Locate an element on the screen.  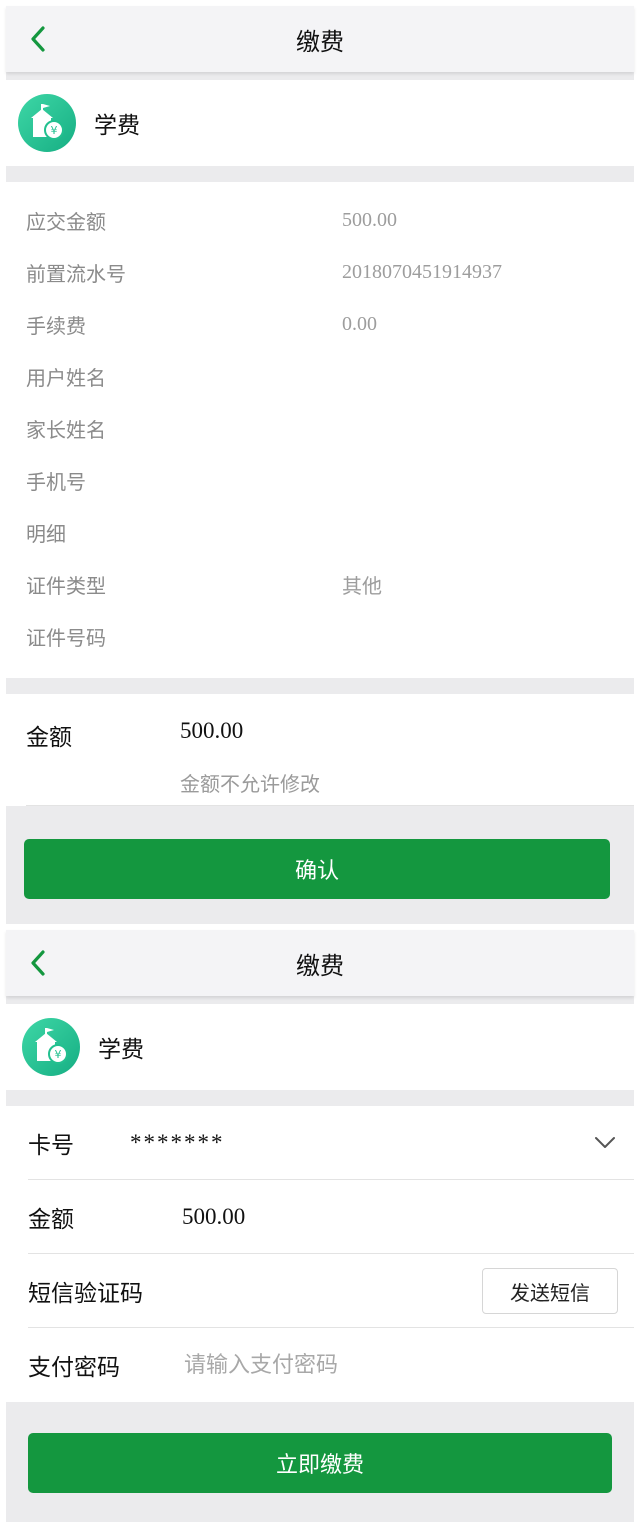
detail-row: 证件类型 其他 is located at coordinates (330, 584).